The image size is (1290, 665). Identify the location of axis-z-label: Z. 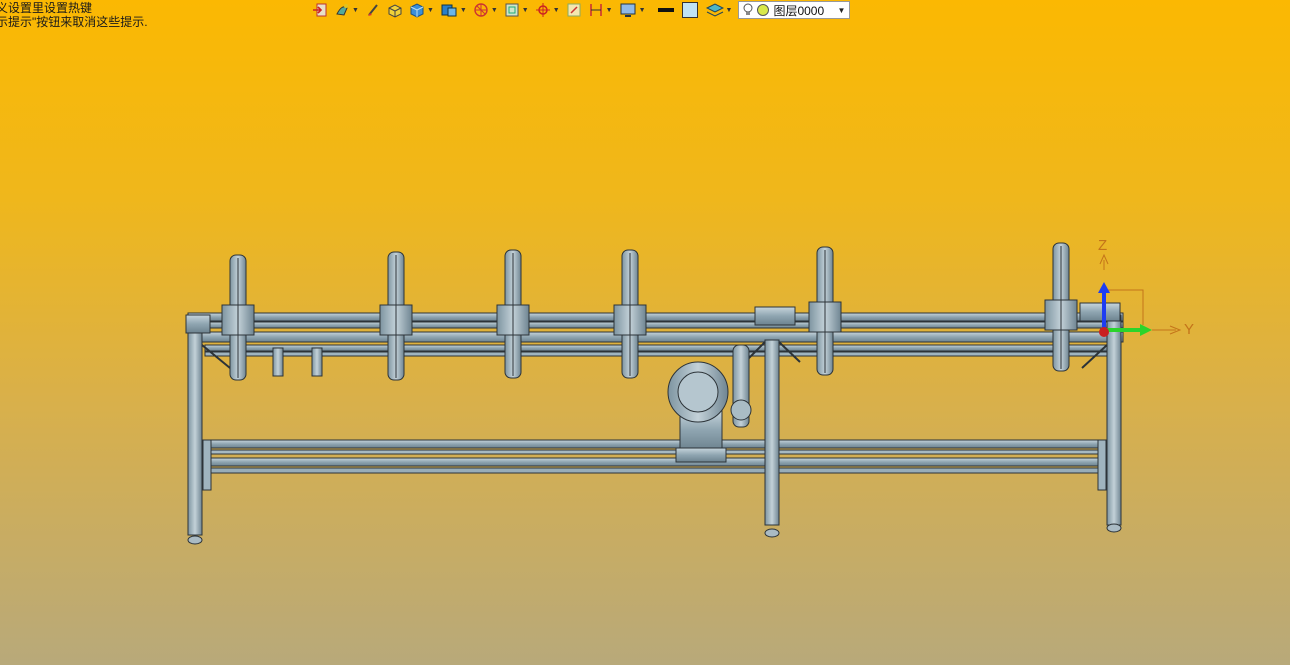
(1102, 245).